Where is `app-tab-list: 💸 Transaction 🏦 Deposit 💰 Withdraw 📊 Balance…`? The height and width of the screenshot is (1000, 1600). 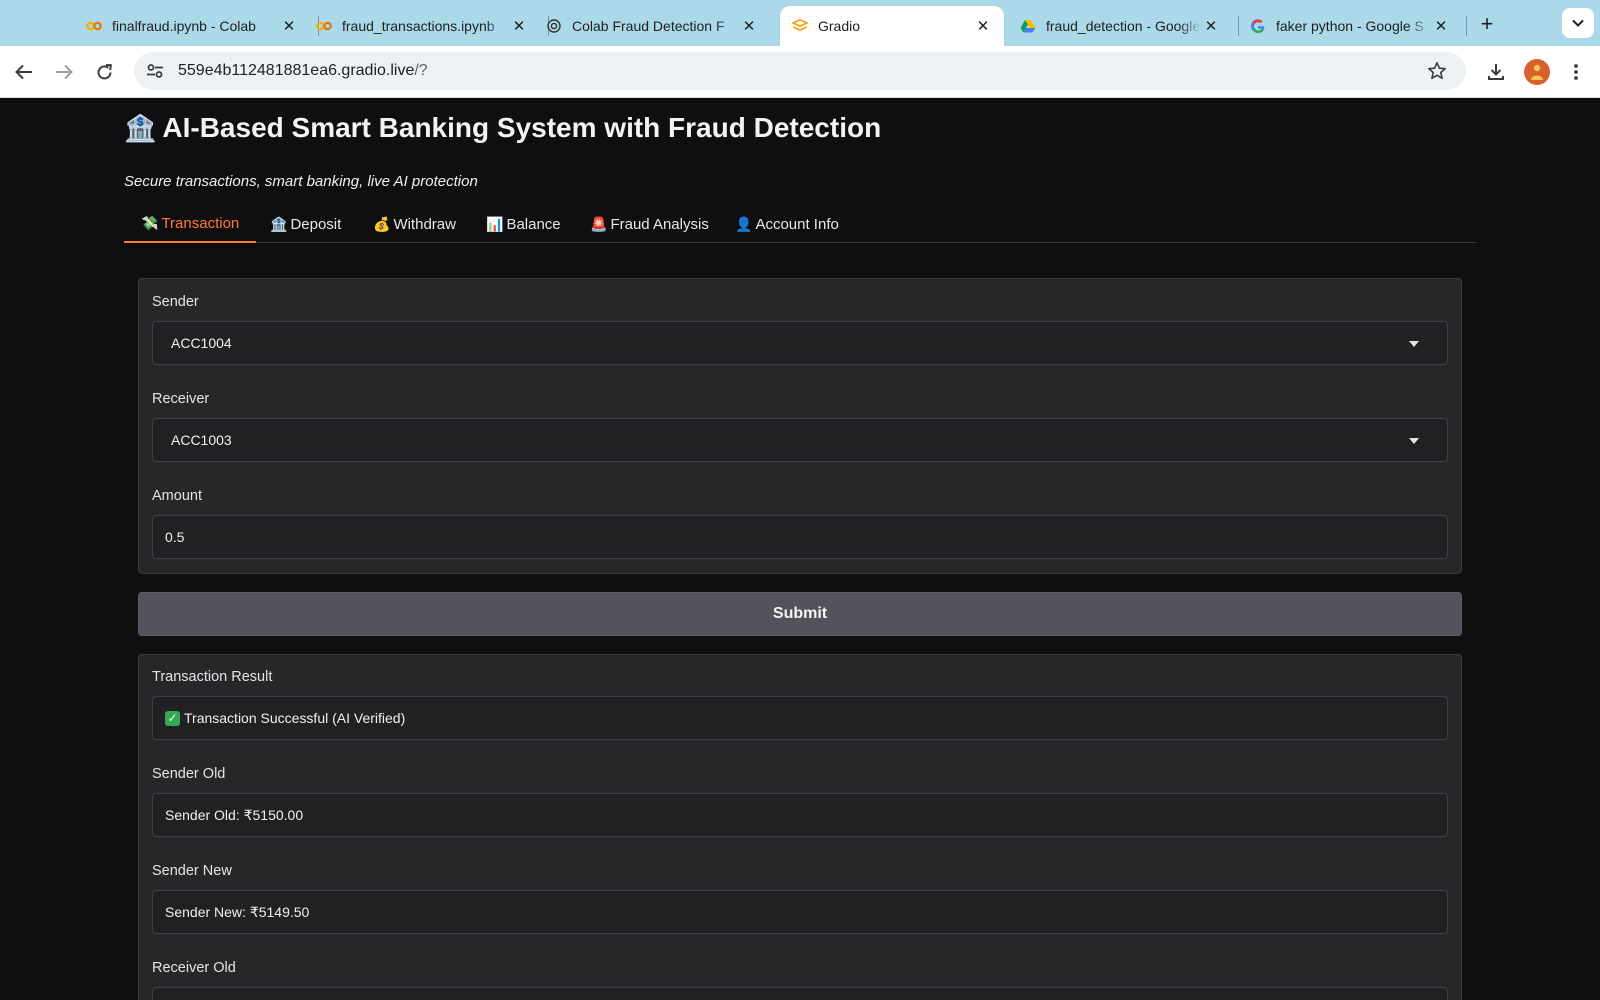
app-tab-list: 💸 Transaction 🏦 Deposit 💰 Withdraw 📊 Balance… is located at coordinates (800, 224).